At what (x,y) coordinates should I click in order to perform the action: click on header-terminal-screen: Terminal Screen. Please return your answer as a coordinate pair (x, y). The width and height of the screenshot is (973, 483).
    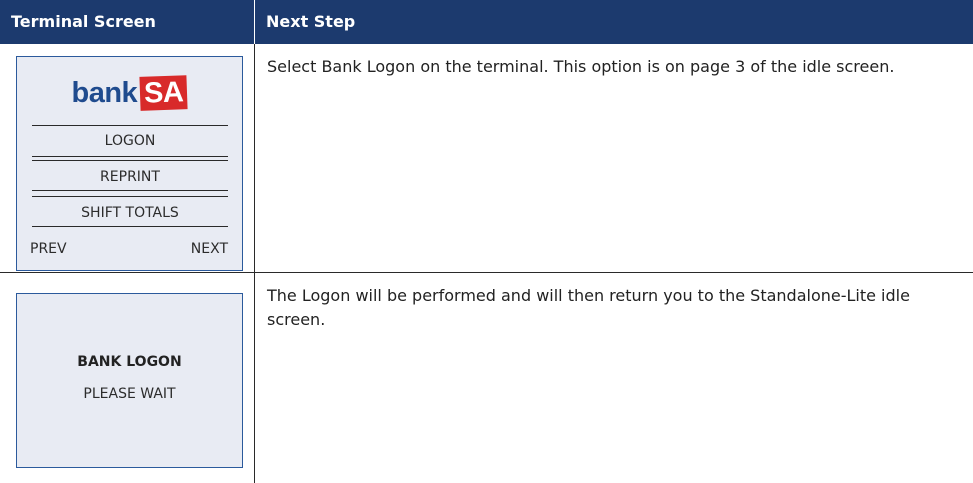
    Looking at the image, I should click on (127, 22).